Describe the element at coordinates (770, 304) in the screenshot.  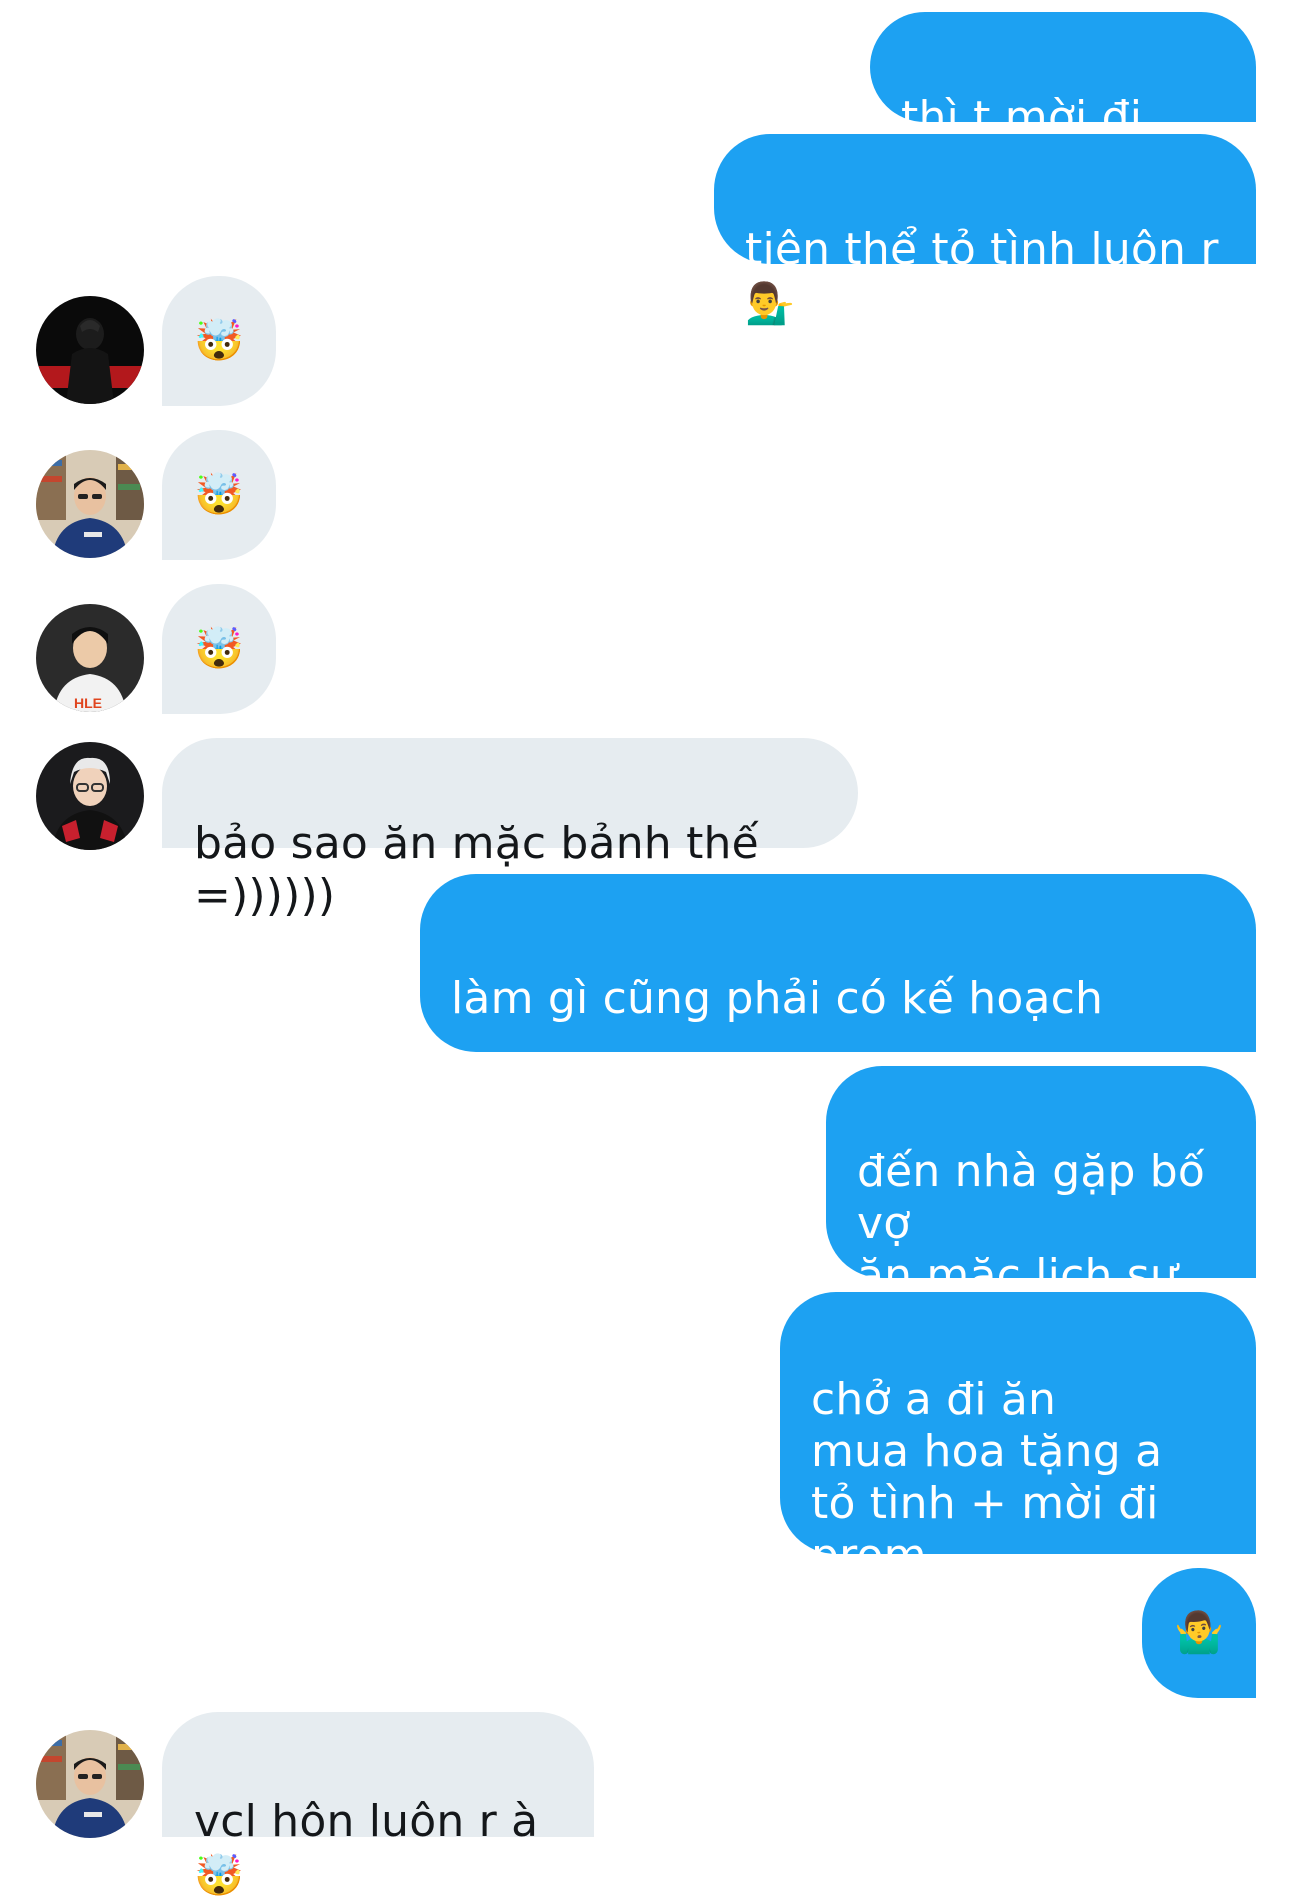
I see `person-tipping-hand-emoji: 💁‍♂️` at that location.